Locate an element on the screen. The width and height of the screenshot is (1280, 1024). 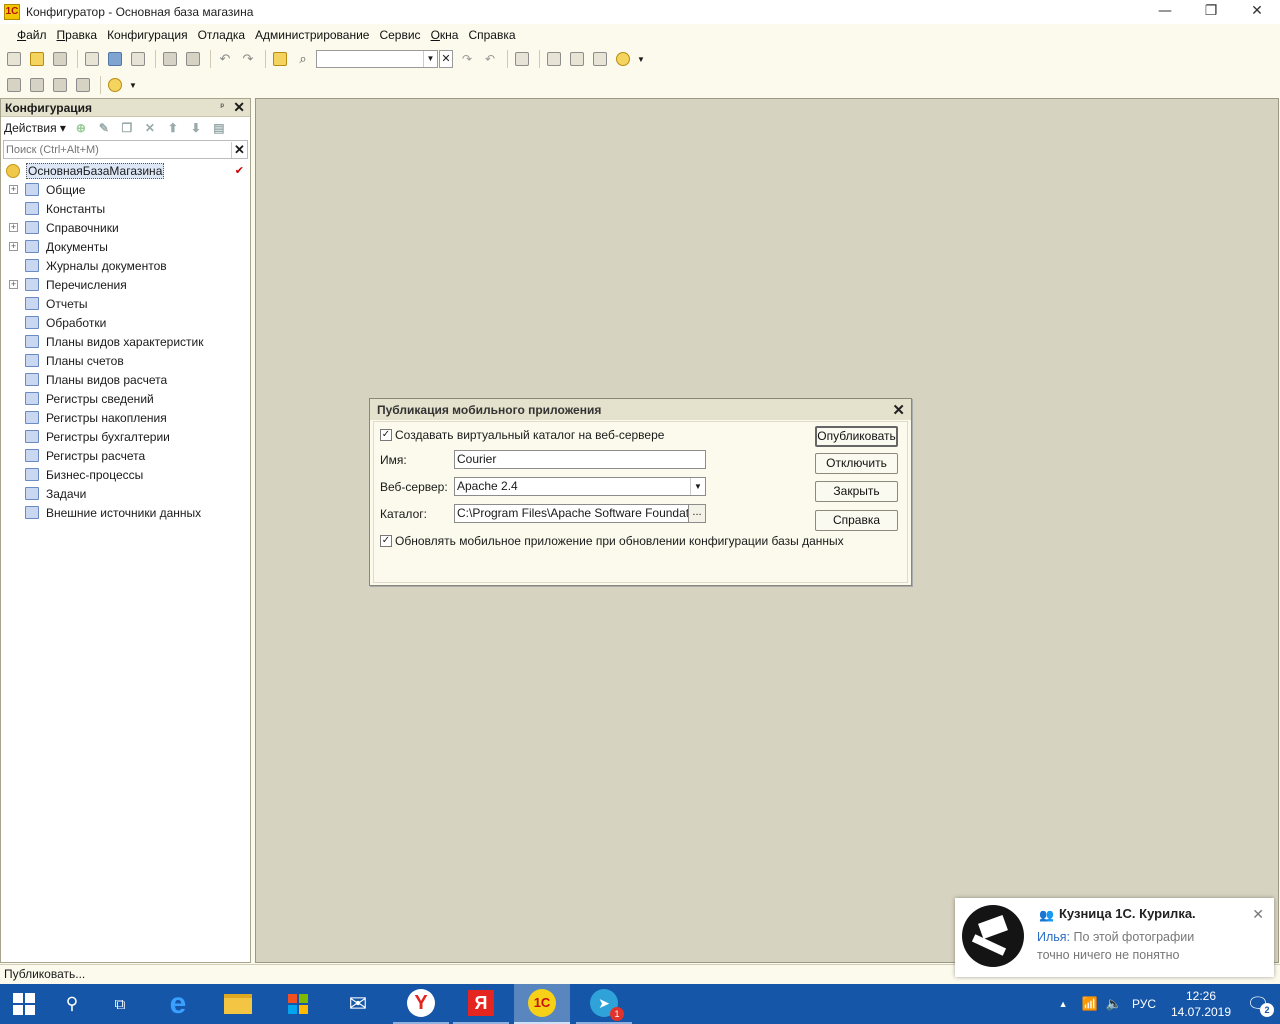
config-compare-icon is located at coordinates (37, 85).